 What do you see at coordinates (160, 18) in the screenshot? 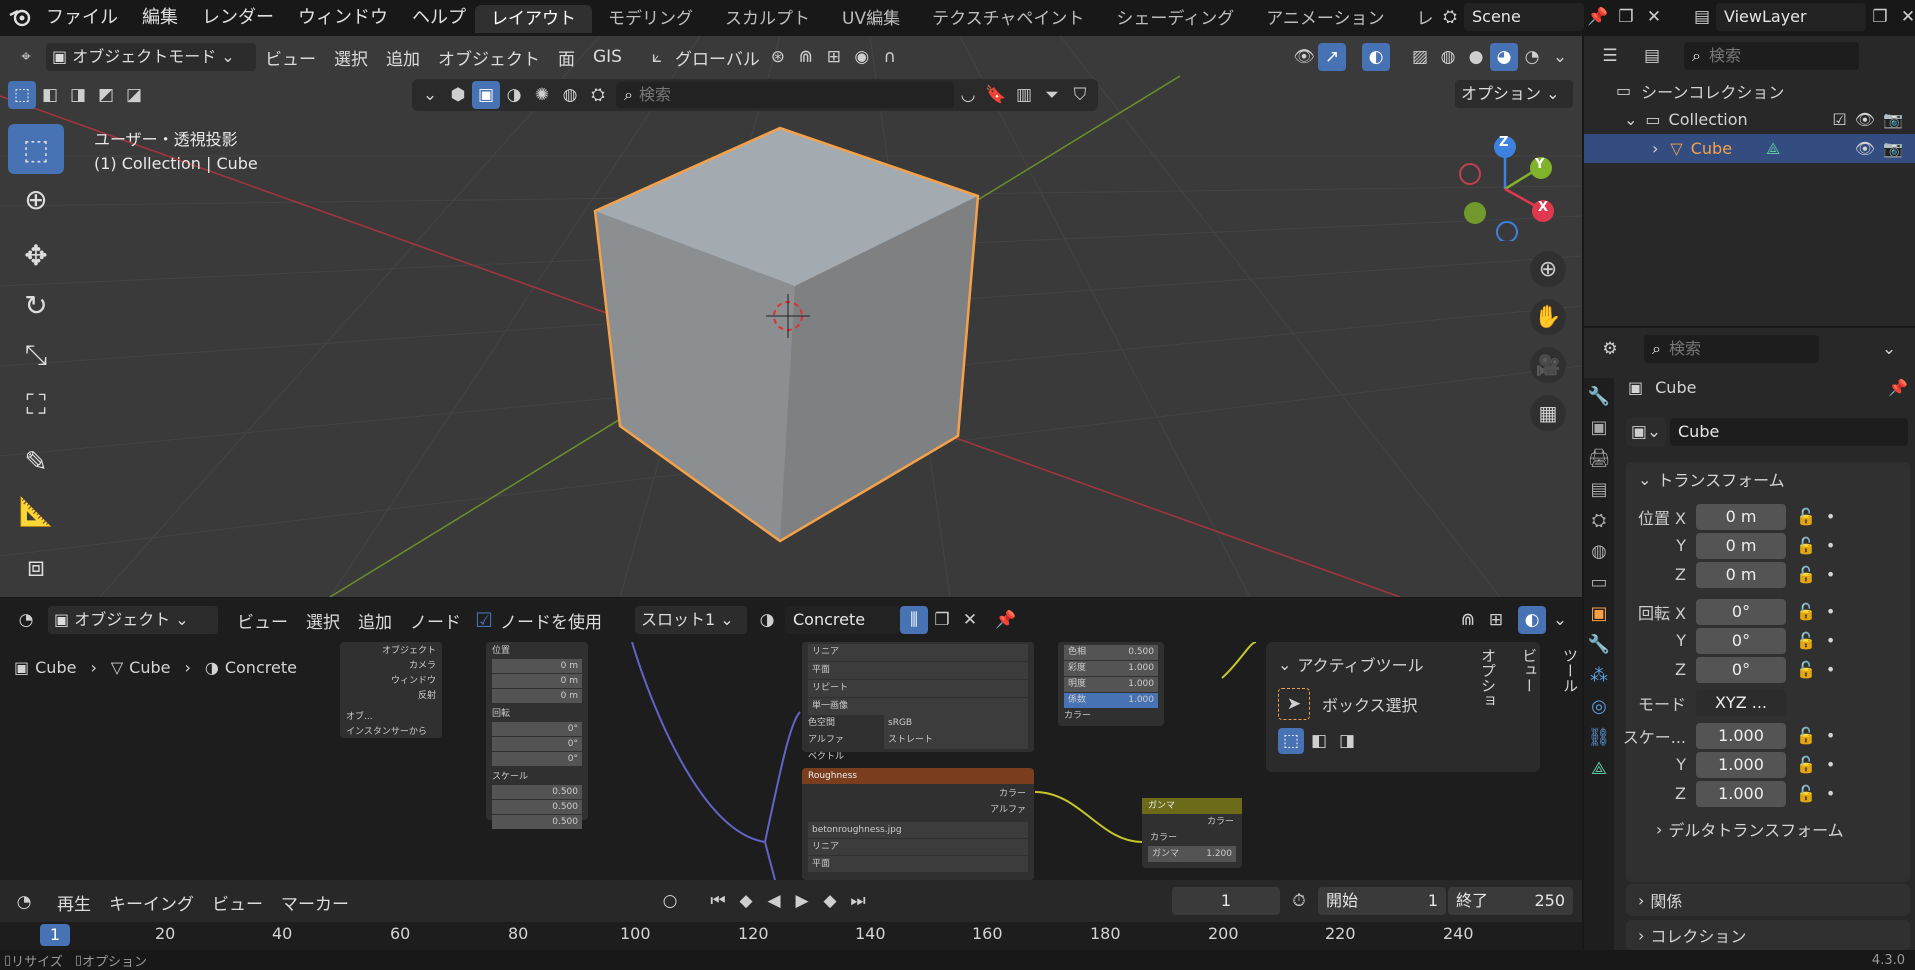
I see `menu-edit: 編集` at bounding box center [160, 18].